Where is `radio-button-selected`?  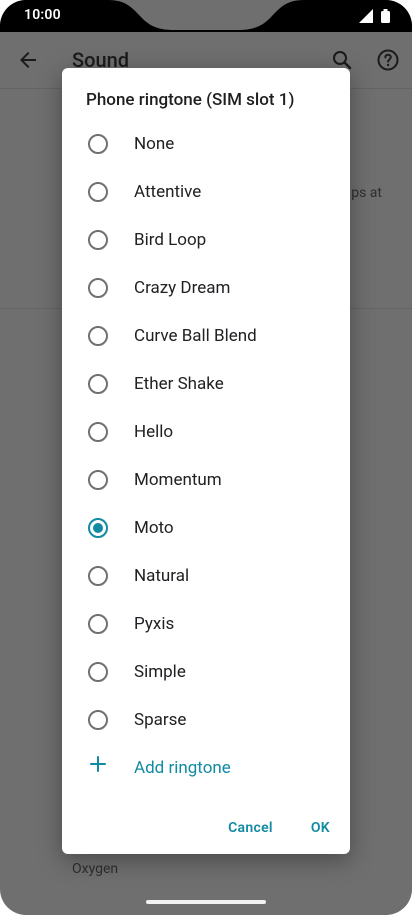 radio-button-selected is located at coordinates (98, 528).